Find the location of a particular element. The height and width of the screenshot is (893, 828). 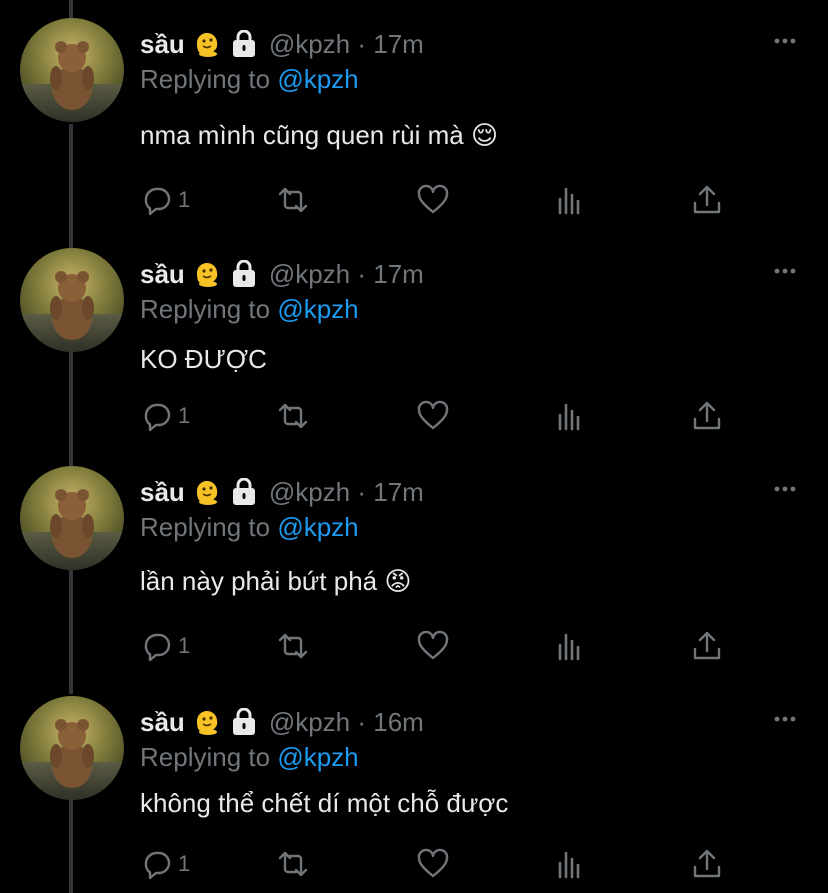

tweet-text-content: KO ĐƯỢC is located at coordinates (203, 359).